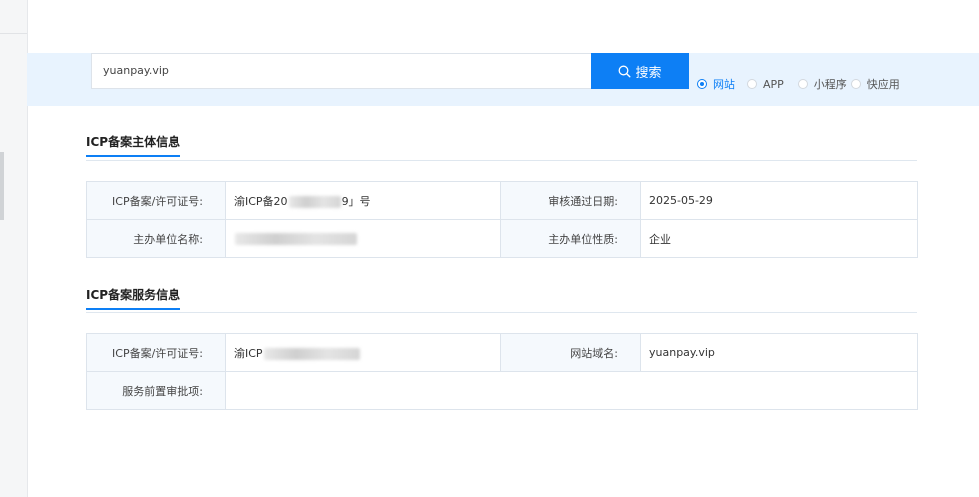  Describe the element at coordinates (570, 200) in the screenshot. I see `field-label: 审核通过日期:` at that location.